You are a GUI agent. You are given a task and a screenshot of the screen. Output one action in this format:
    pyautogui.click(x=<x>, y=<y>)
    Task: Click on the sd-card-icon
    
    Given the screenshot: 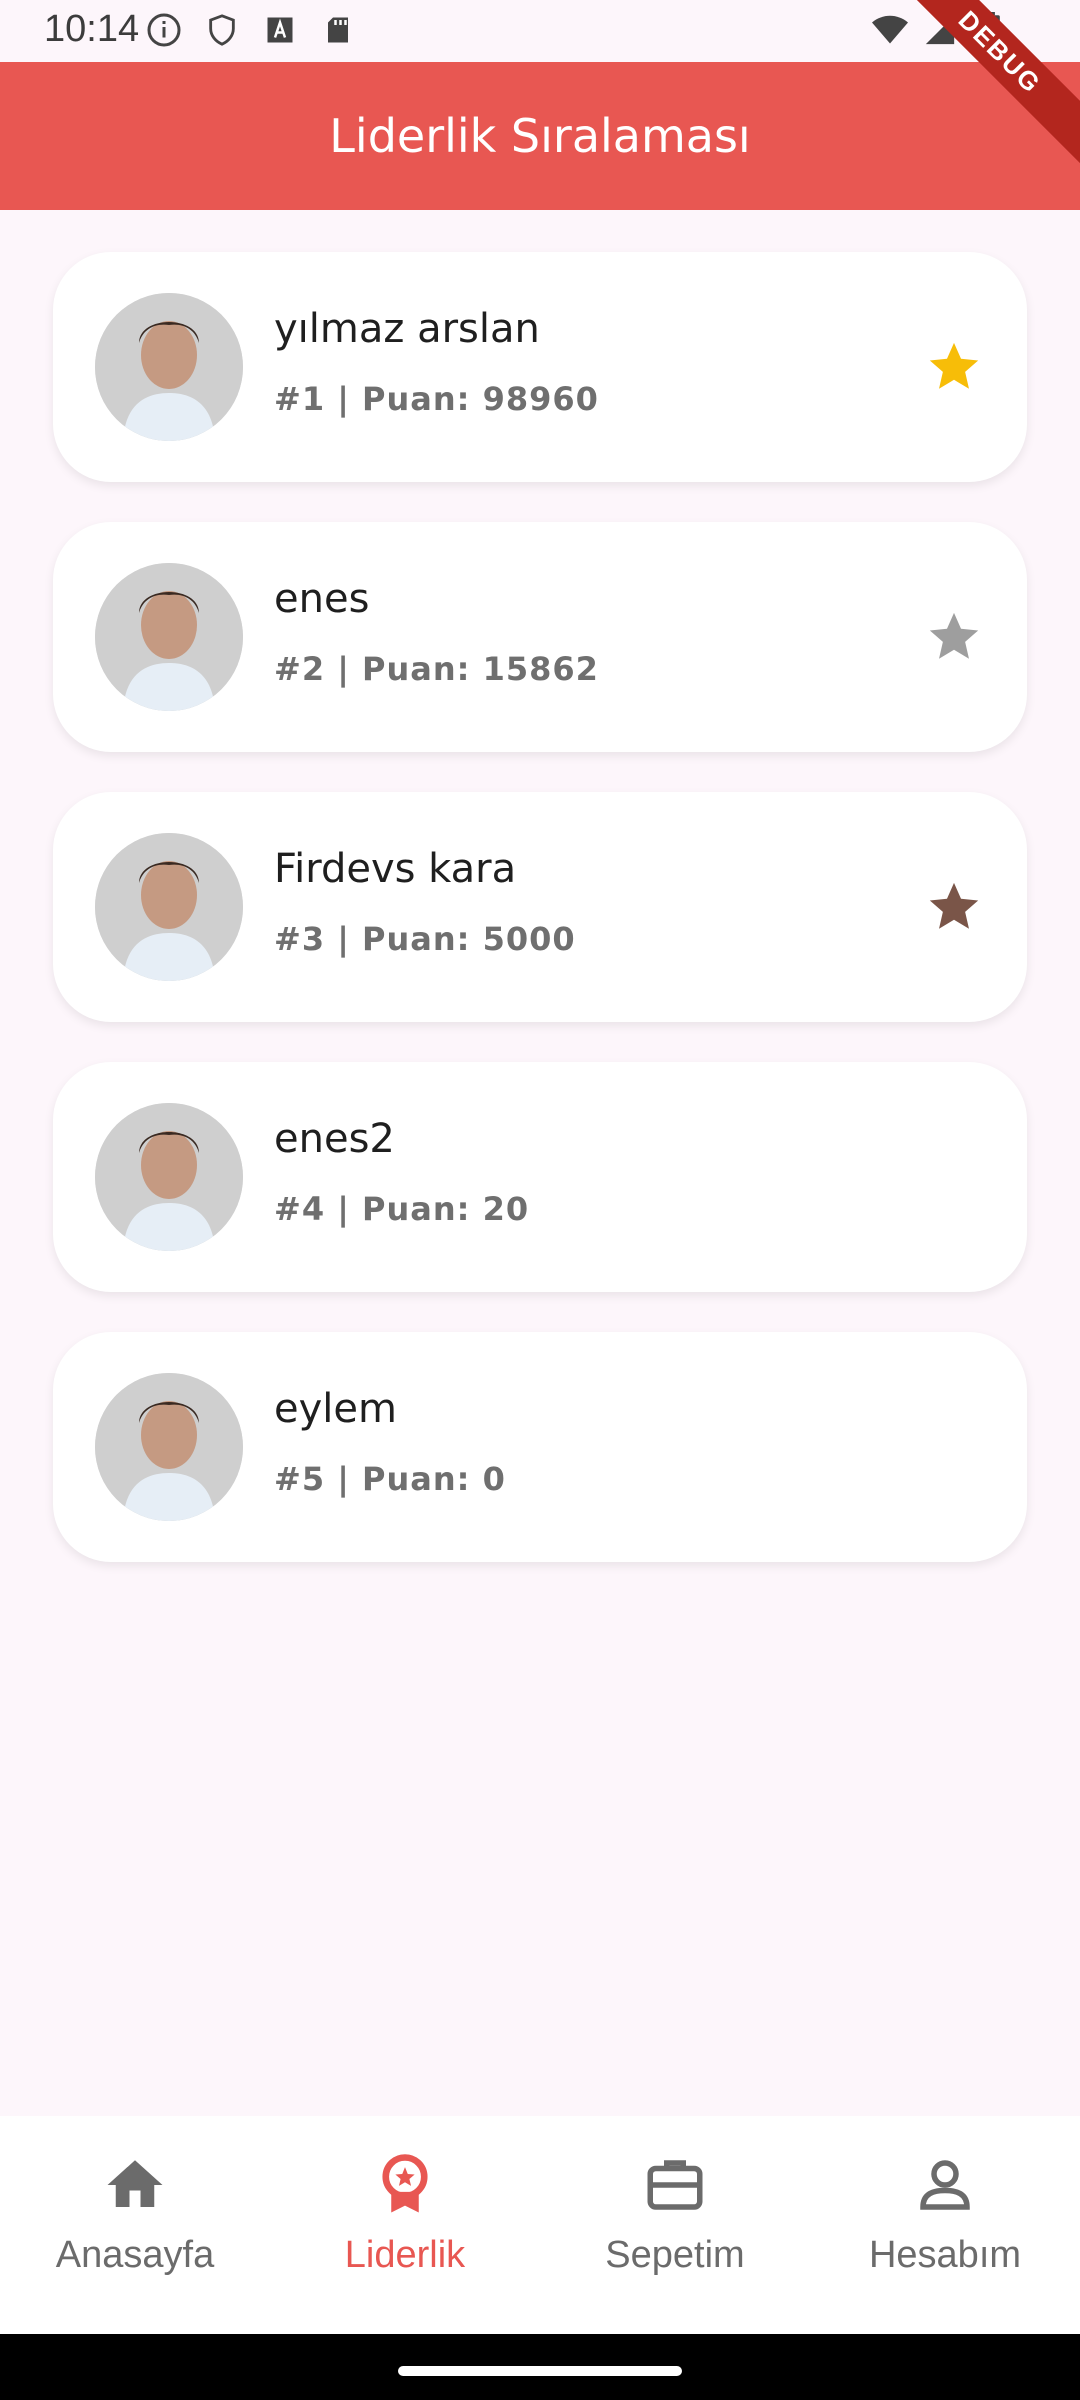 What is the action you would take?
    pyautogui.click(x=338, y=30)
    